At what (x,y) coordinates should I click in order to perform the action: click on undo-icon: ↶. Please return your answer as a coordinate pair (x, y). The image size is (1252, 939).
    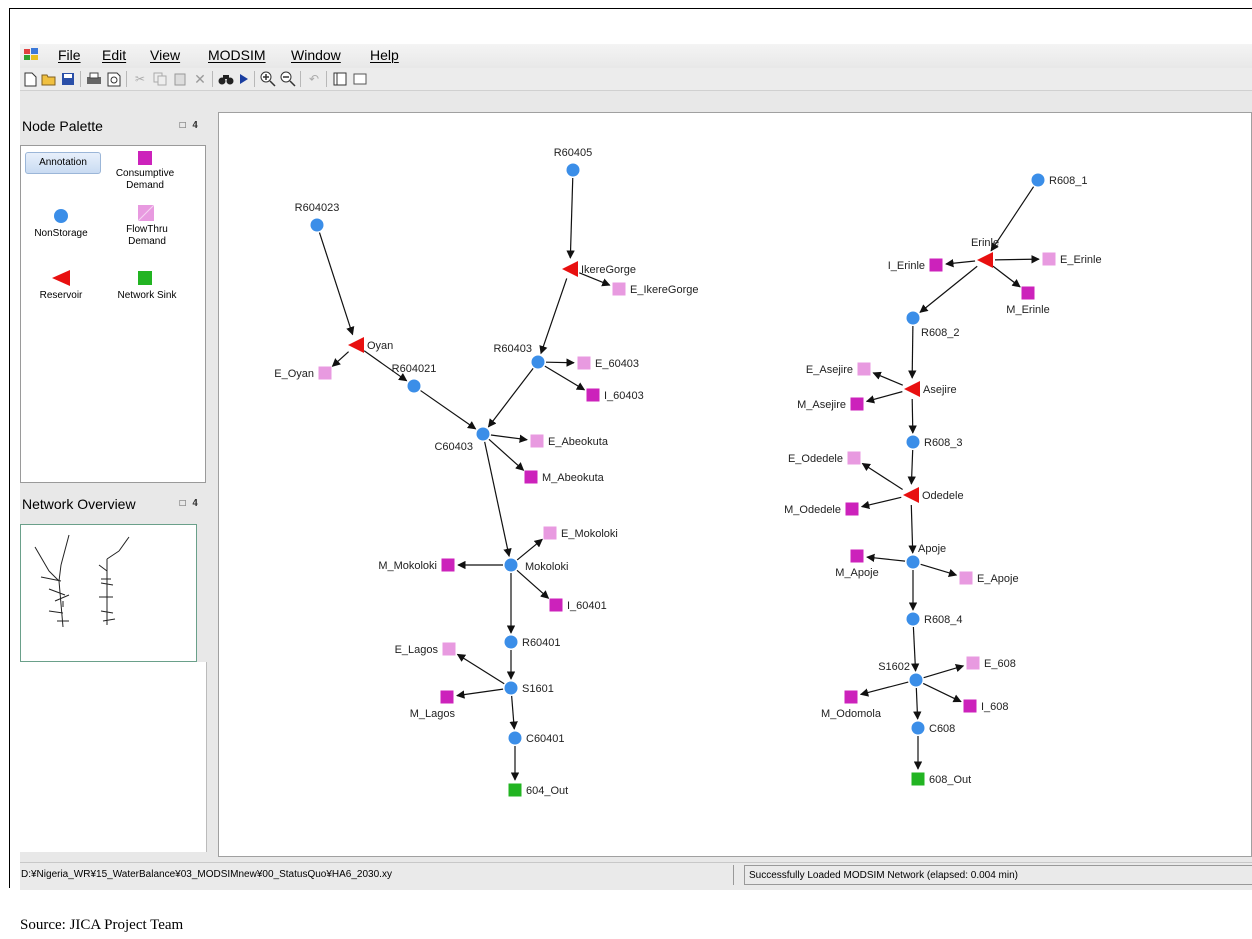
    Looking at the image, I should click on (314, 79).